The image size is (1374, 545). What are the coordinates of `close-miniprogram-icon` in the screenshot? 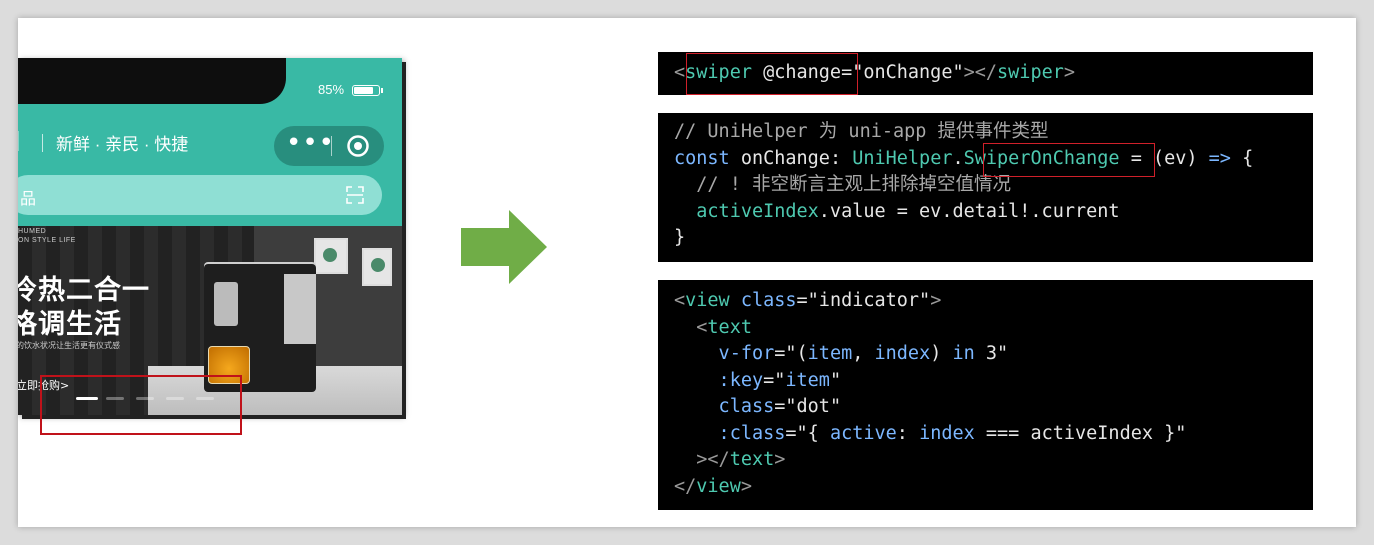 It's located at (358, 146).